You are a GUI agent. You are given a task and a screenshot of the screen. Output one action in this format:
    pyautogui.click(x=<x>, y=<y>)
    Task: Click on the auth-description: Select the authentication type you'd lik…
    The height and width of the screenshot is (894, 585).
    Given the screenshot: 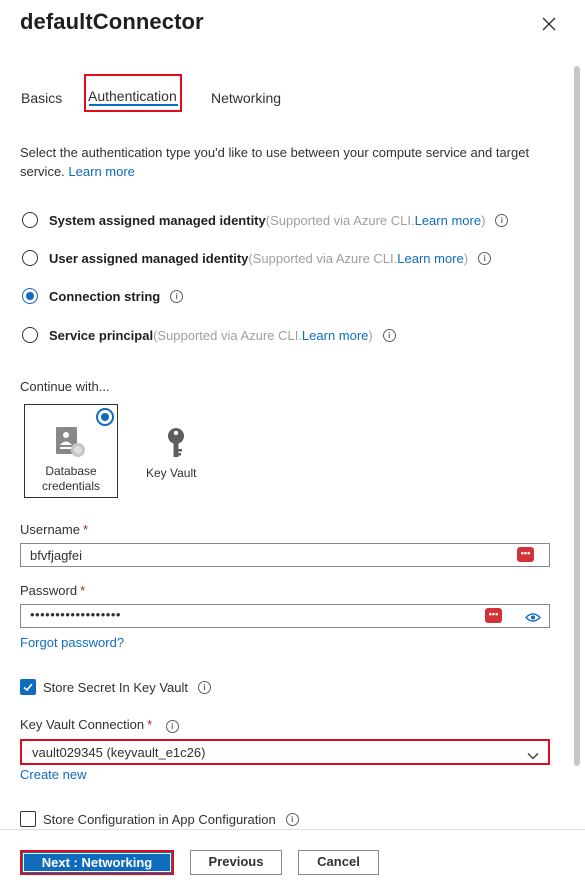 What is the action you would take?
    pyautogui.click(x=280, y=162)
    